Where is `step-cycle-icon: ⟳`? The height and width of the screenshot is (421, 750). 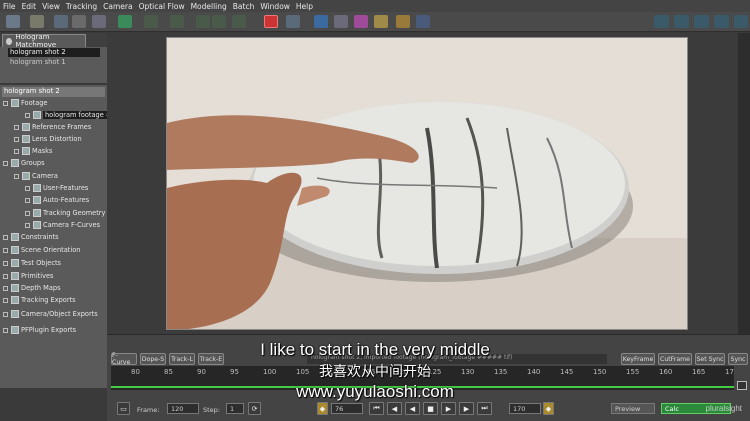 step-cycle-icon: ⟳ is located at coordinates (254, 408).